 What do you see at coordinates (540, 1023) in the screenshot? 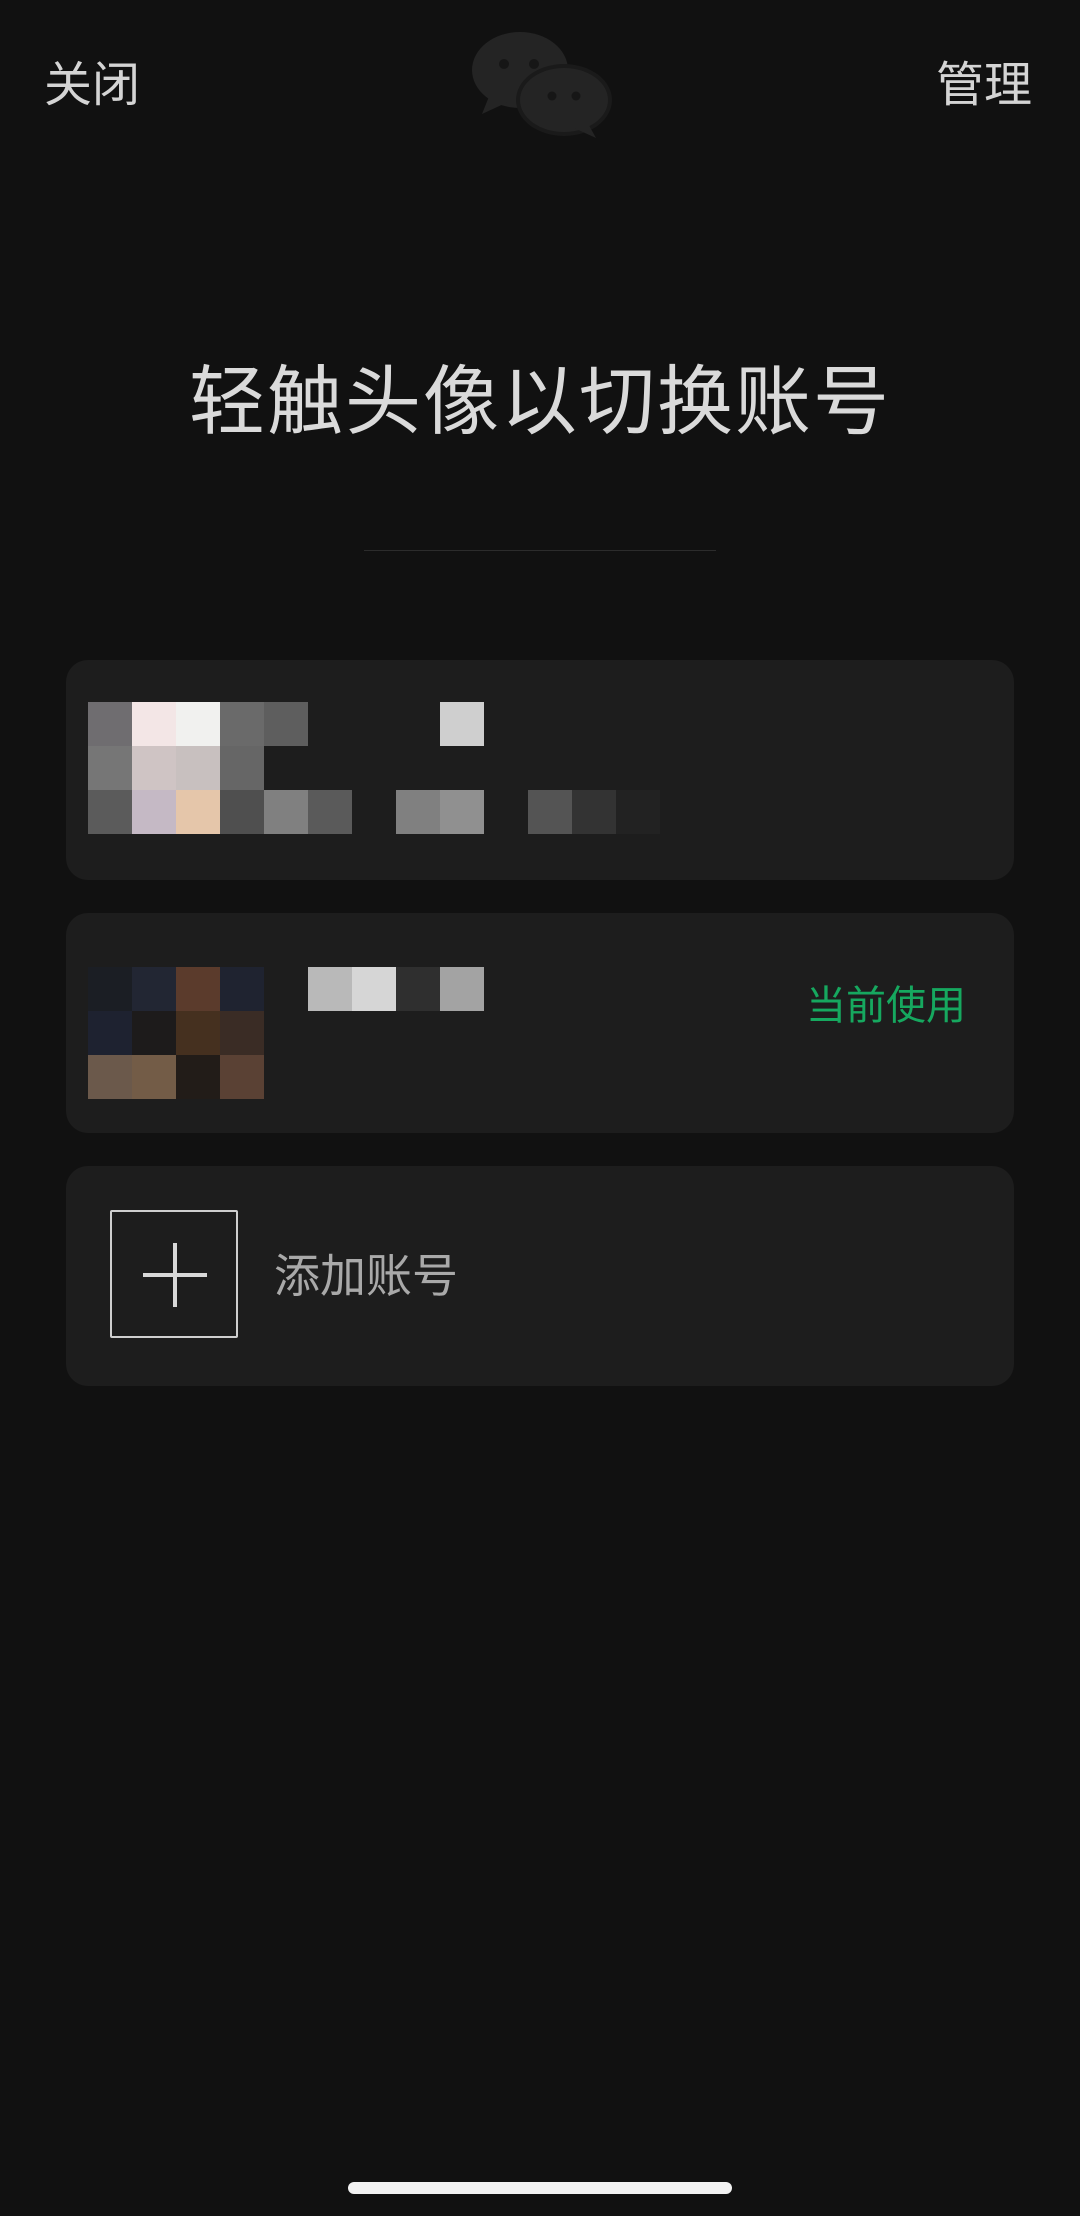
I see `account-card-2: 当前使用` at bounding box center [540, 1023].